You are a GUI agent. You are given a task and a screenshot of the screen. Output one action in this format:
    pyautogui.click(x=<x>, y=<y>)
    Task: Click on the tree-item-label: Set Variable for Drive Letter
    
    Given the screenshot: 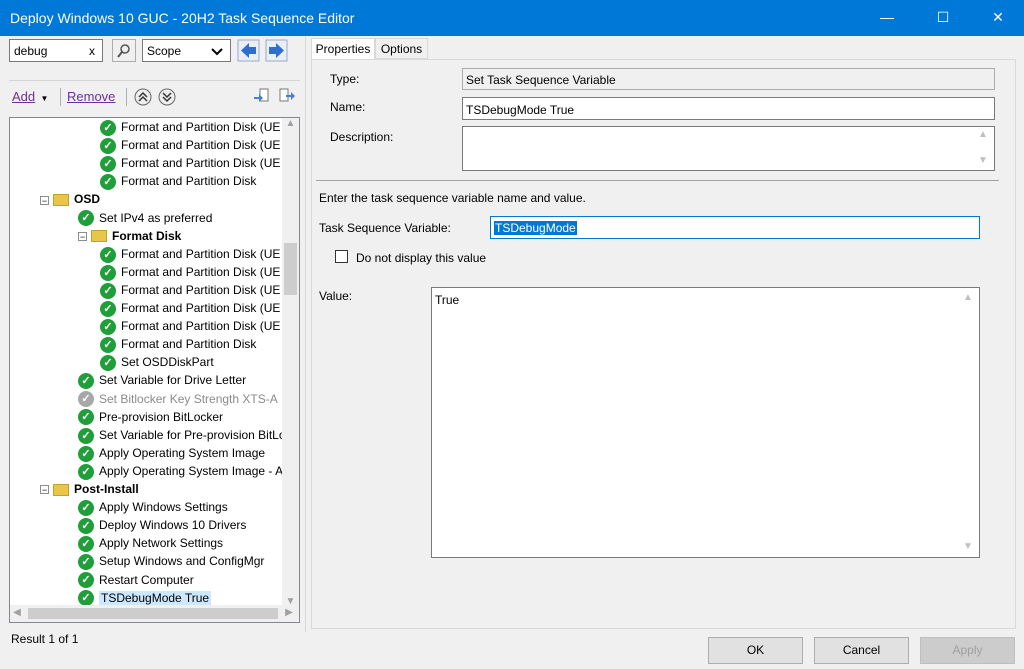 What is the action you would take?
    pyautogui.click(x=173, y=380)
    